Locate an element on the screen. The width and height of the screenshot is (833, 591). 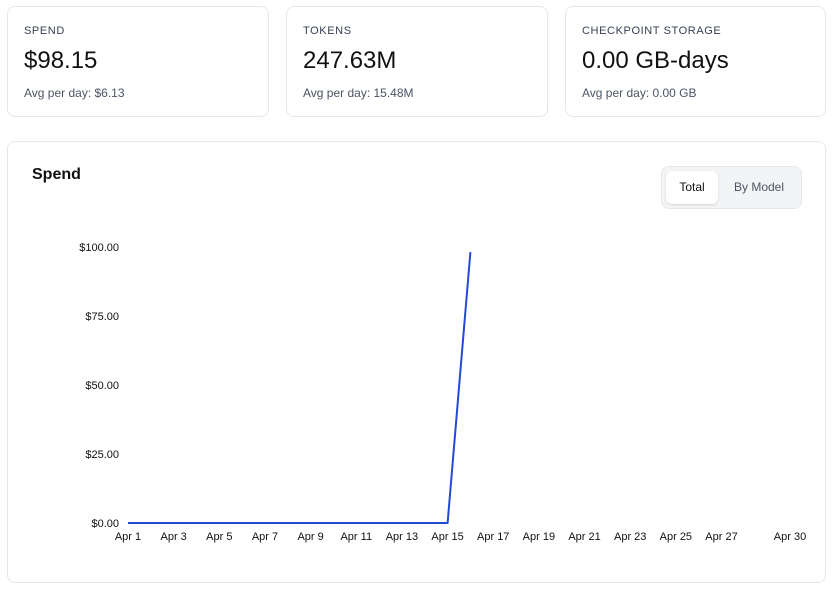
x-tick-label: Apr 5 is located at coordinates (219, 537).